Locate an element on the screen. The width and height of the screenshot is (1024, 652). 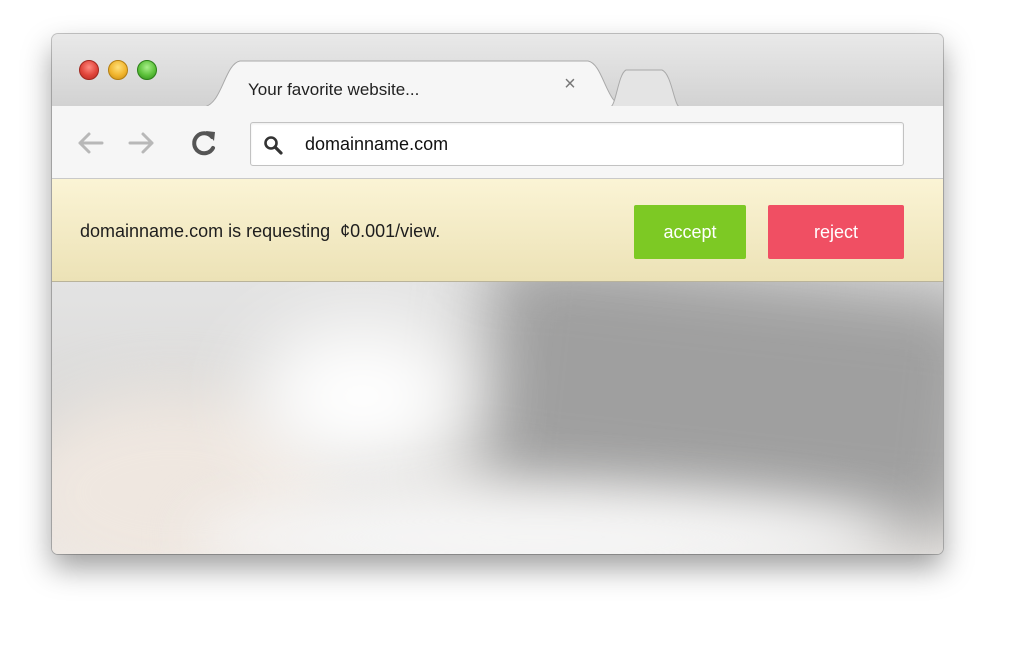
forward-button is located at coordinates (142, 143).